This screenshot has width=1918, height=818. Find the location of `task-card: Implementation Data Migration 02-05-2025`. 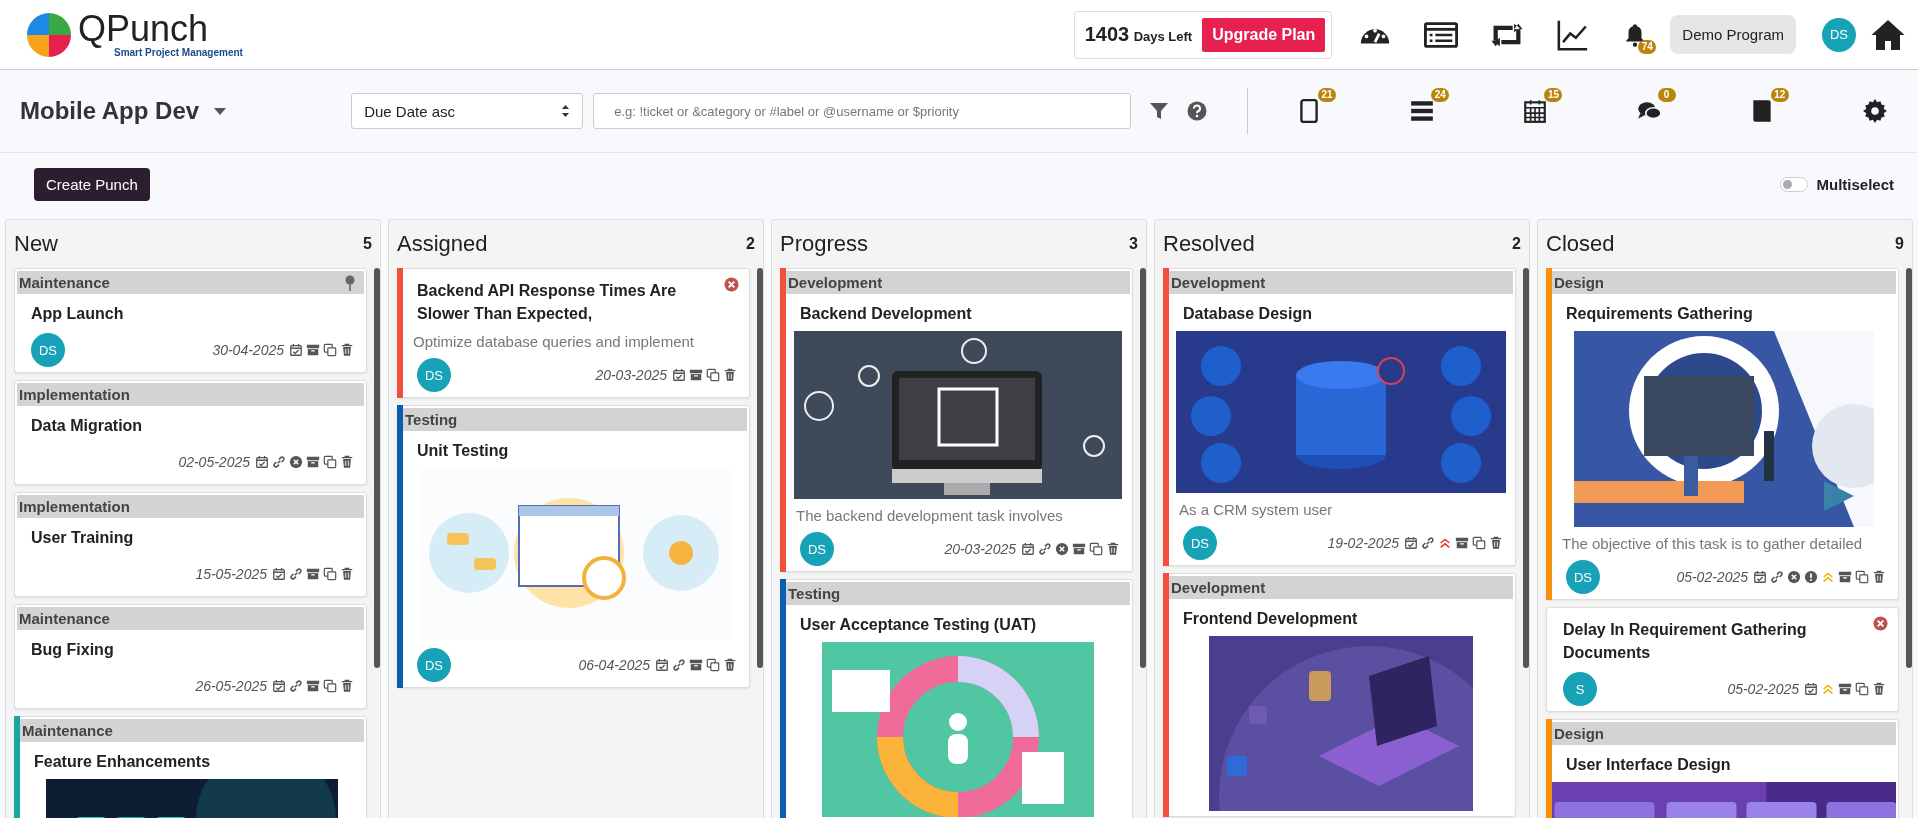

task-card: Implementation Data Migration 02-05-2025 is located at coordinates (190, 432).